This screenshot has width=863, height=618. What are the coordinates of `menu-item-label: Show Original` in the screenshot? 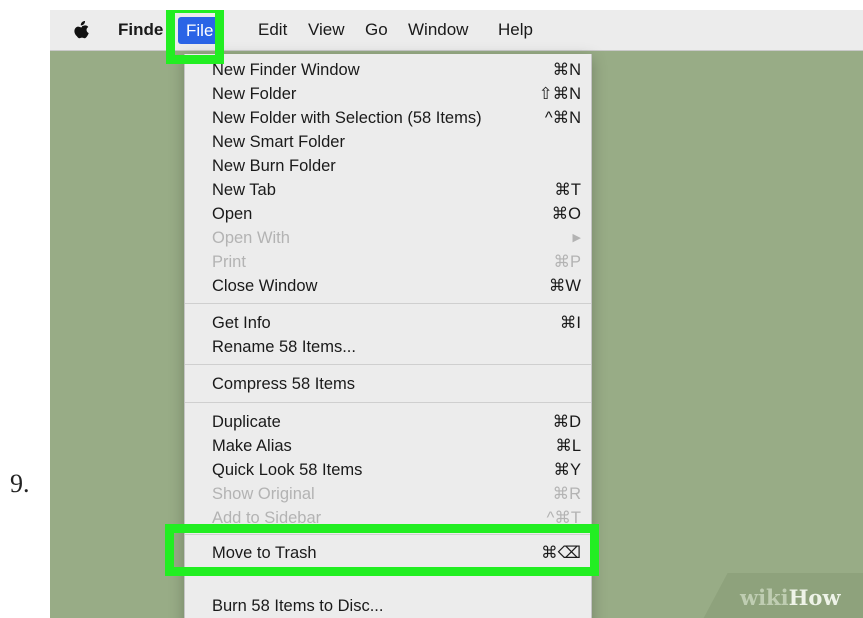 It's located at (263, 494).